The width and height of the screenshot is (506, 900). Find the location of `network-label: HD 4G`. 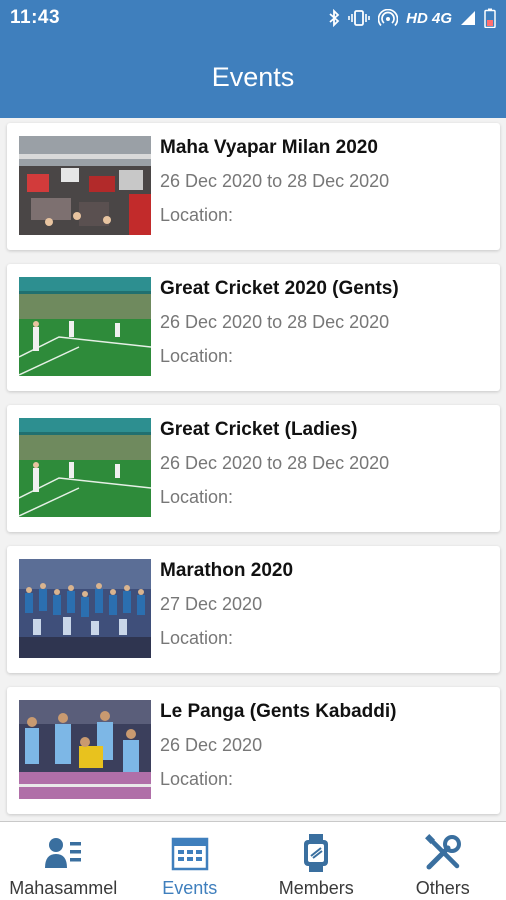

network-label: HD 4G is located at coordinates (429, 18).